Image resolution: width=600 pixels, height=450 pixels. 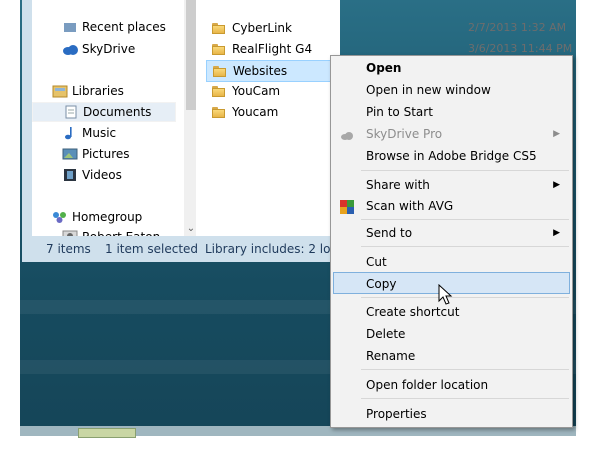 I want to click on menu-item-label: Rename, so click(x=391, y=356).